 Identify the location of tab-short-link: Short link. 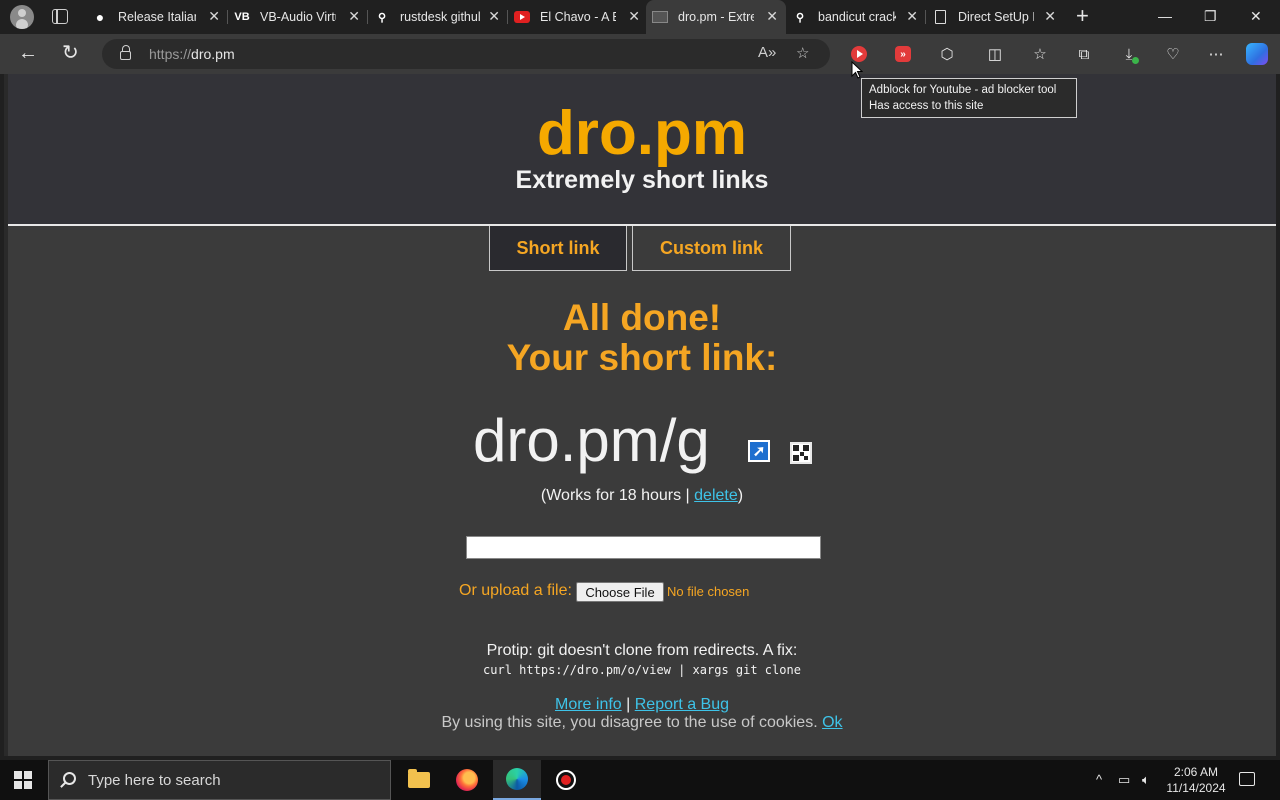
(558, 248).